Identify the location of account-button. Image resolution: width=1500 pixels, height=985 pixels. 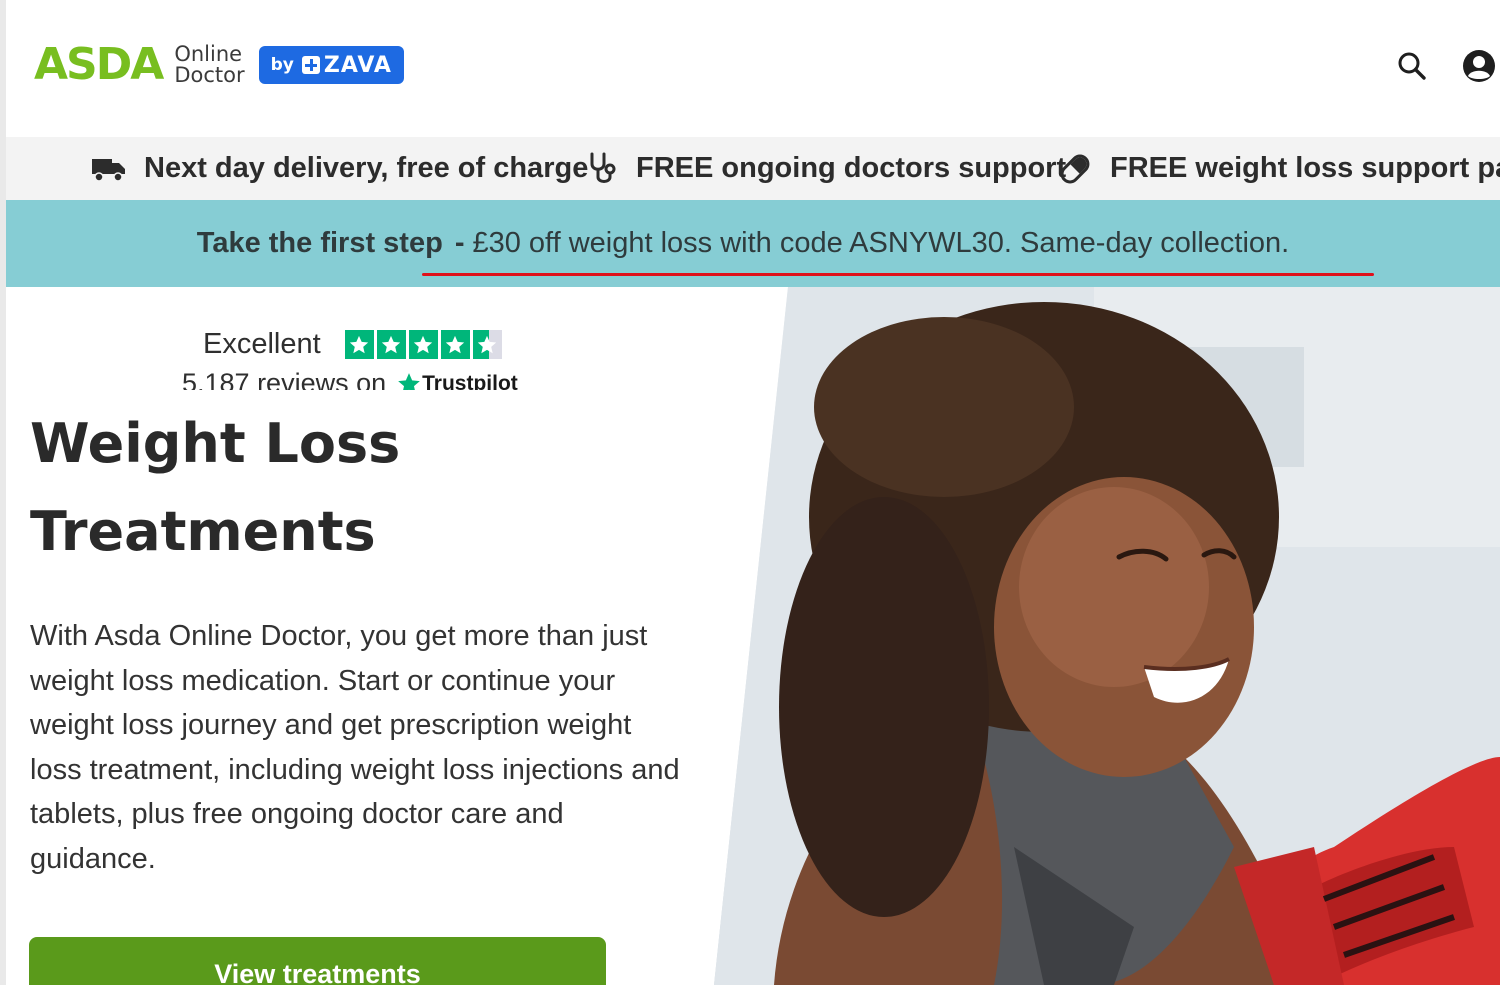
(1479, 66).